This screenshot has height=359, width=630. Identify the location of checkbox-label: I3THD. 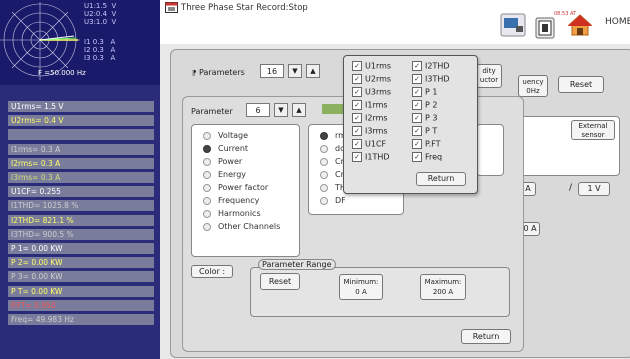
(437, 79).